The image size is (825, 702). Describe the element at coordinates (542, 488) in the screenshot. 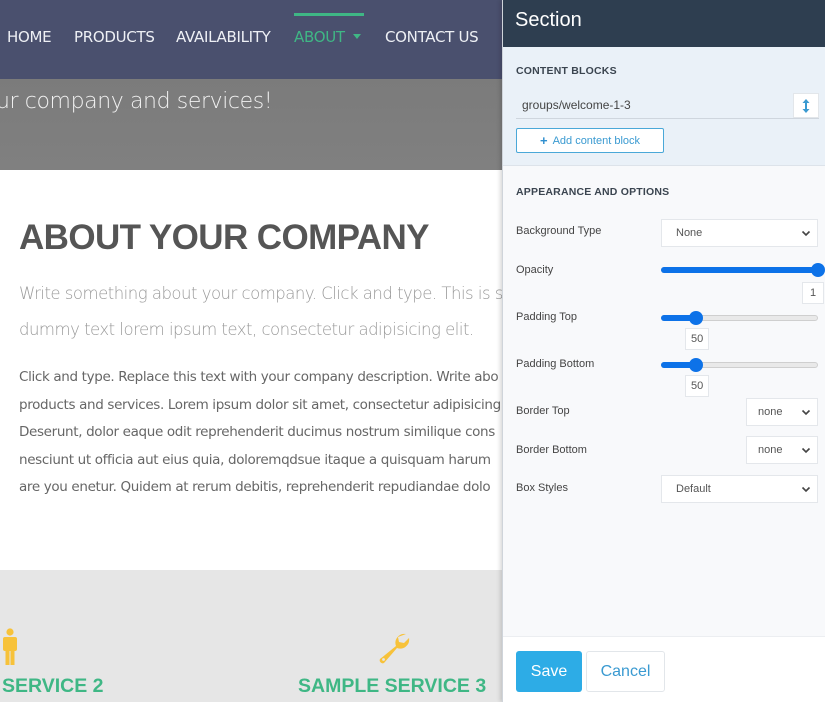

I see `box-styles-label: Box Styles` at that location.